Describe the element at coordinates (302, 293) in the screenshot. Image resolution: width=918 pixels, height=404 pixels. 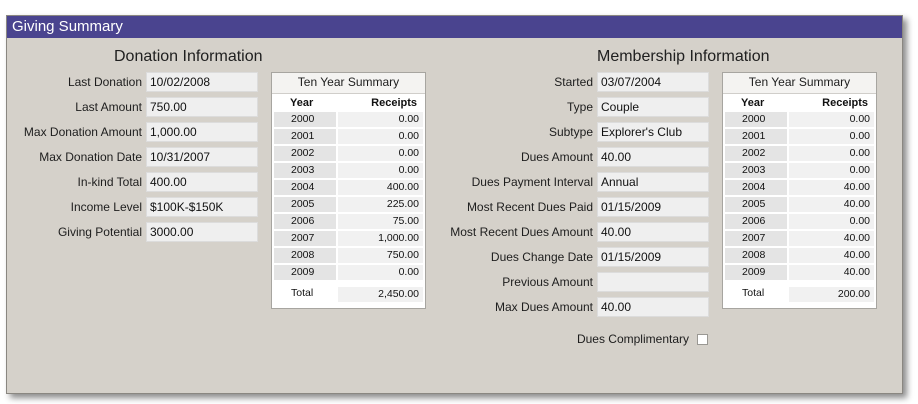
I see `donation-total-label: Total` at that location.